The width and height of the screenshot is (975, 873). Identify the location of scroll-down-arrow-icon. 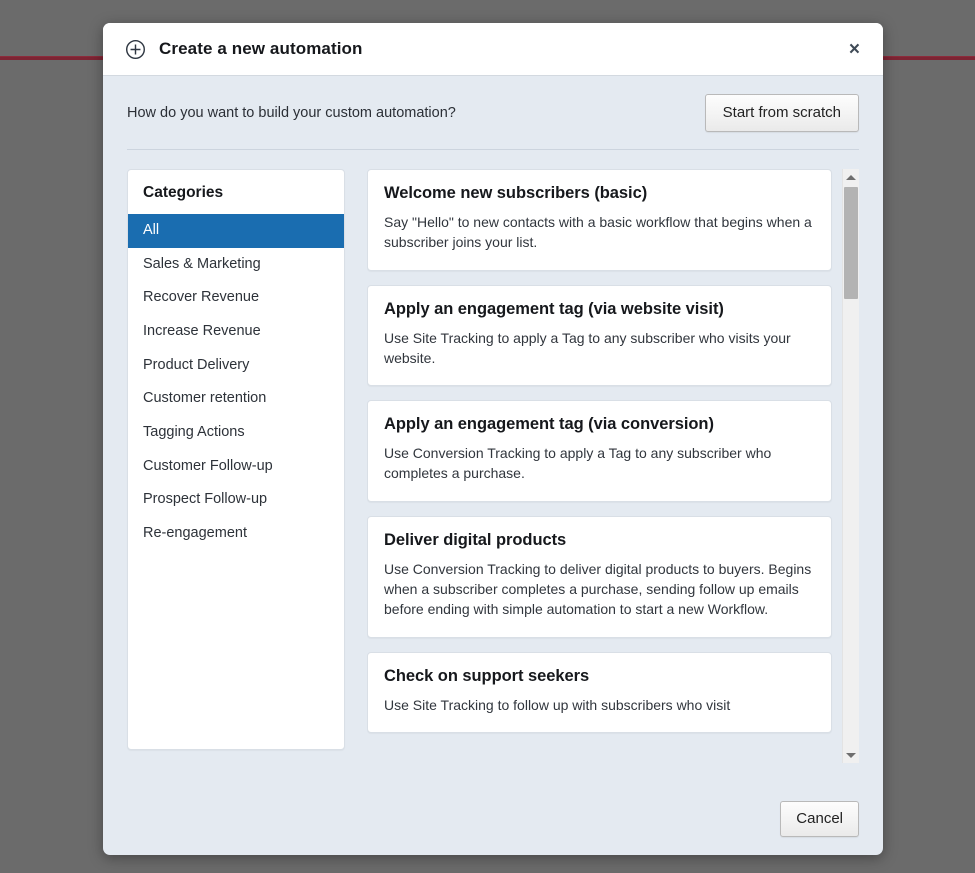
(851, 755).